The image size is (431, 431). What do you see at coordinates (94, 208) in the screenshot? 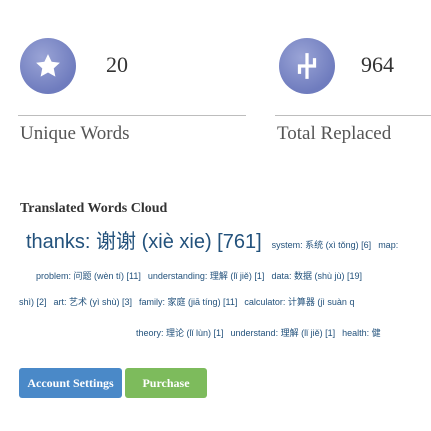
I see `word-cloud-title: Translated Words Cloud` at bounding box center [94, 208].